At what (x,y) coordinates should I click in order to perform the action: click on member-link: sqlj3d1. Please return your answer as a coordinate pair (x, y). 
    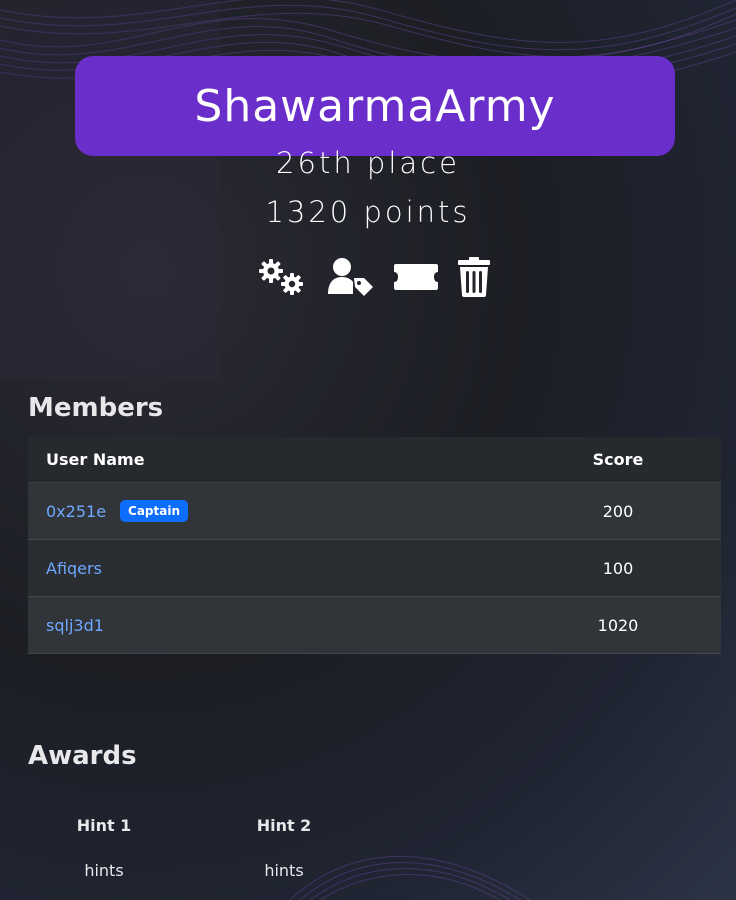
    Looking at the image, I should click on (75, 625).